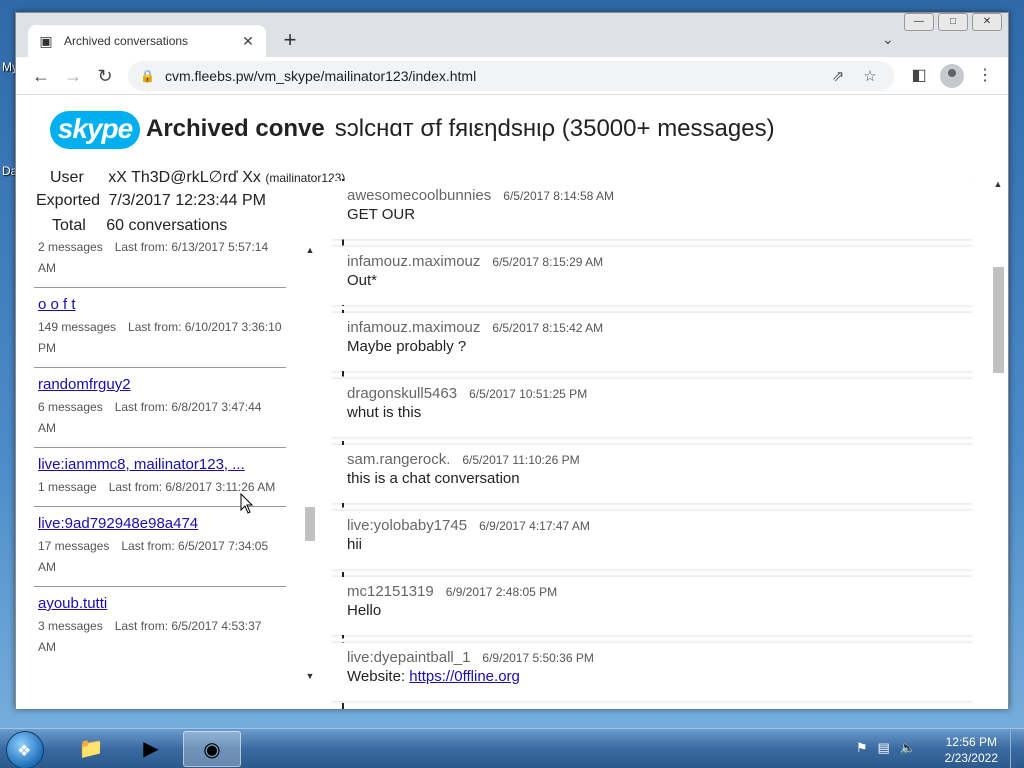  I want to click on last-from: Last from: 6/8/2017 3:11:26 AM, so click(192, 487).